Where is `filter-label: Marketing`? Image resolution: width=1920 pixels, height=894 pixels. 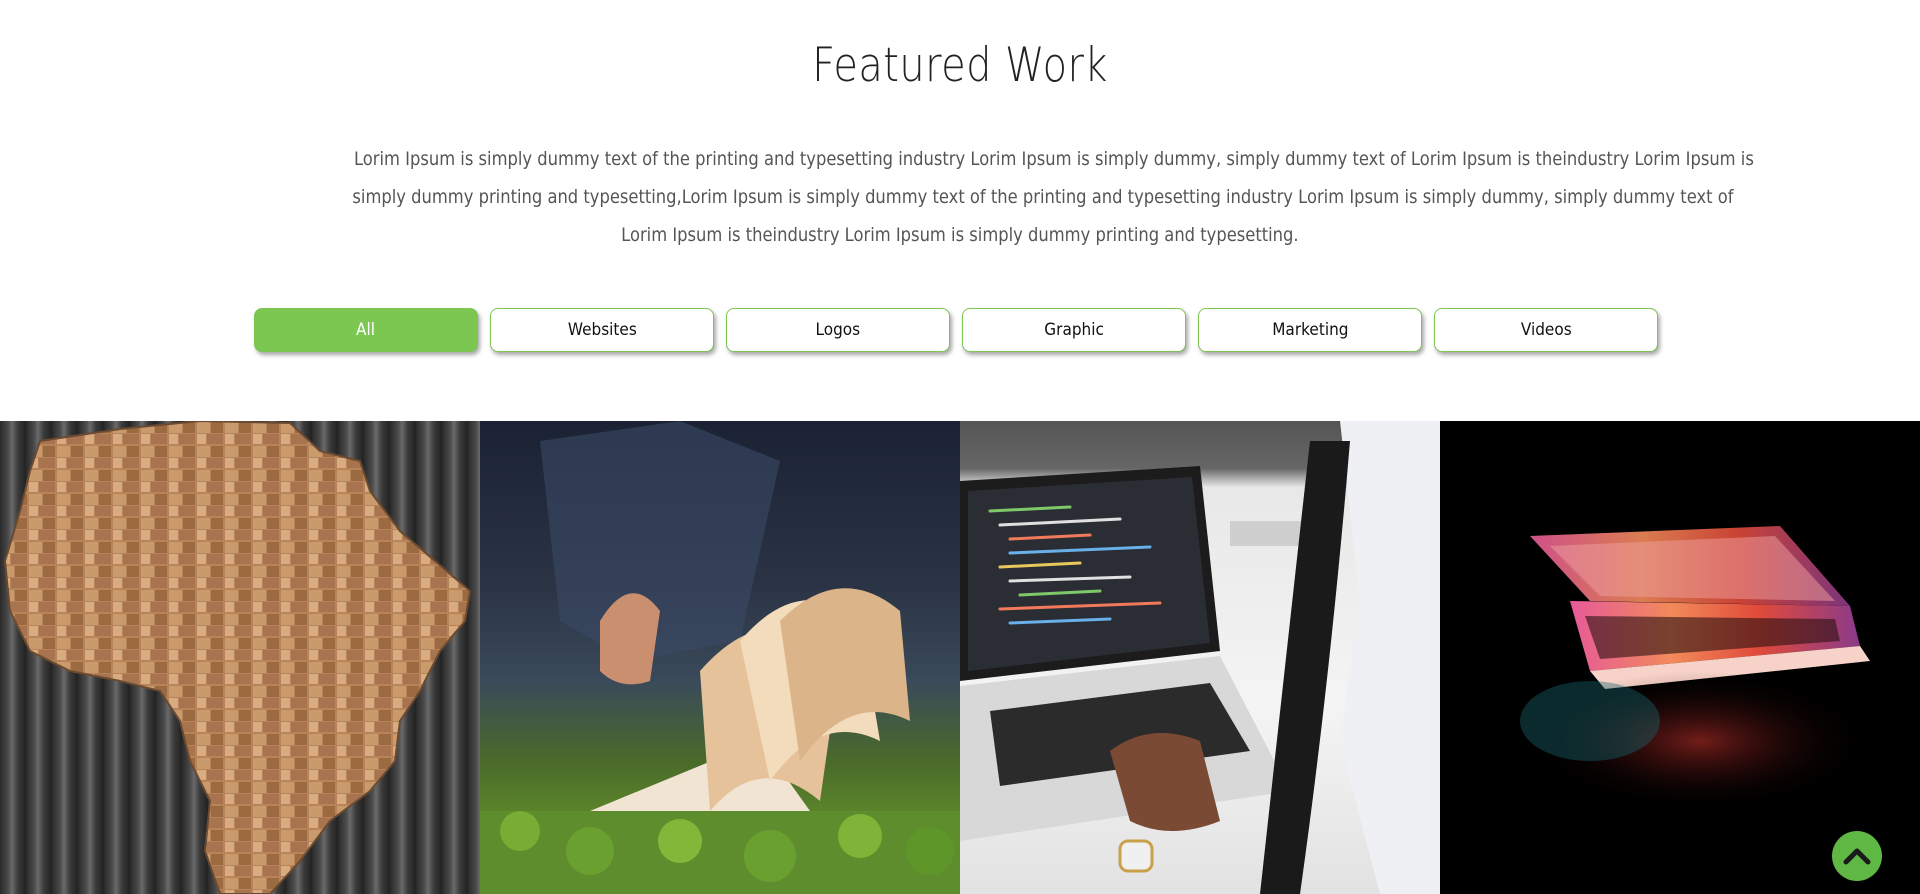 filter-label: Marketing is located at coordinates (1310, 330).